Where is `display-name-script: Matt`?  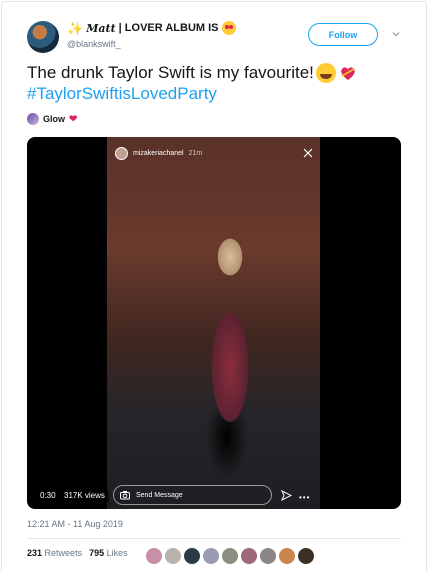 display-name-script: Matt is located at coordinates (101, 28).